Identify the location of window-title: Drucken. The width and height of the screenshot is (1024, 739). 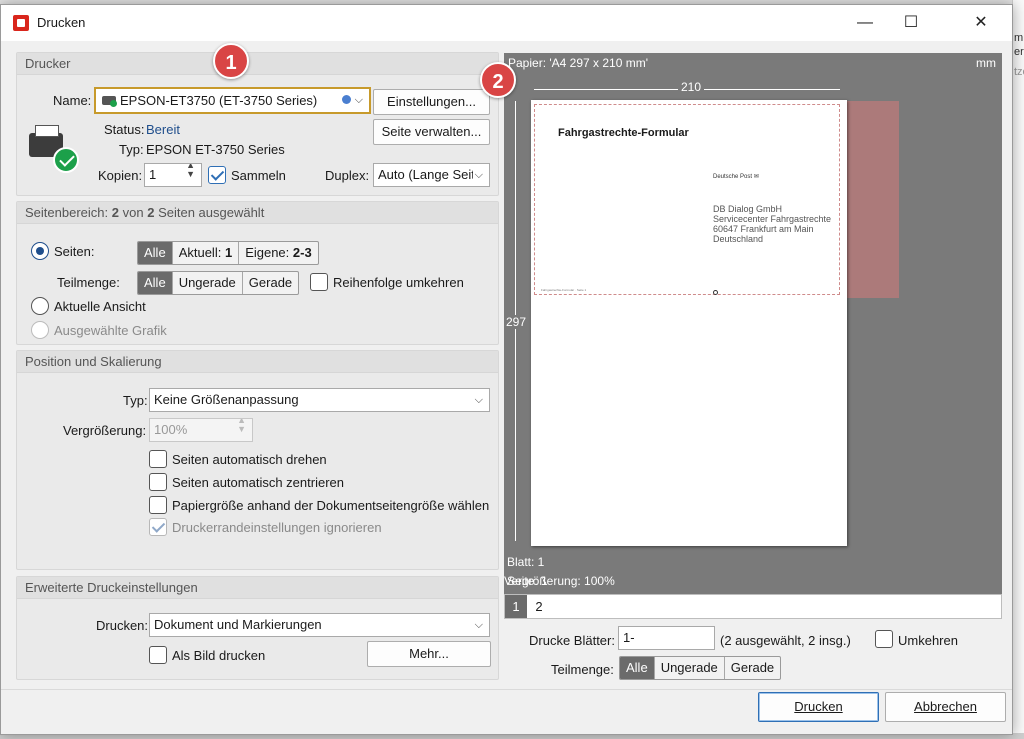
(61, 22).